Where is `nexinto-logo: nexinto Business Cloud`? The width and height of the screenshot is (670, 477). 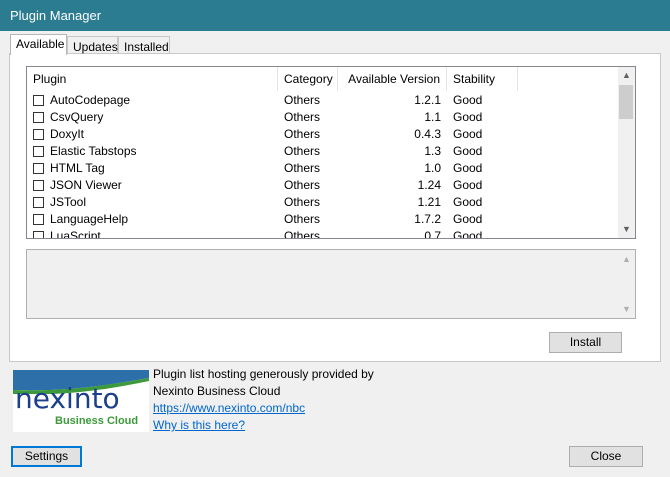
nexinto-logo: nexinto Business Cloud is located at coordinates (81, 401).